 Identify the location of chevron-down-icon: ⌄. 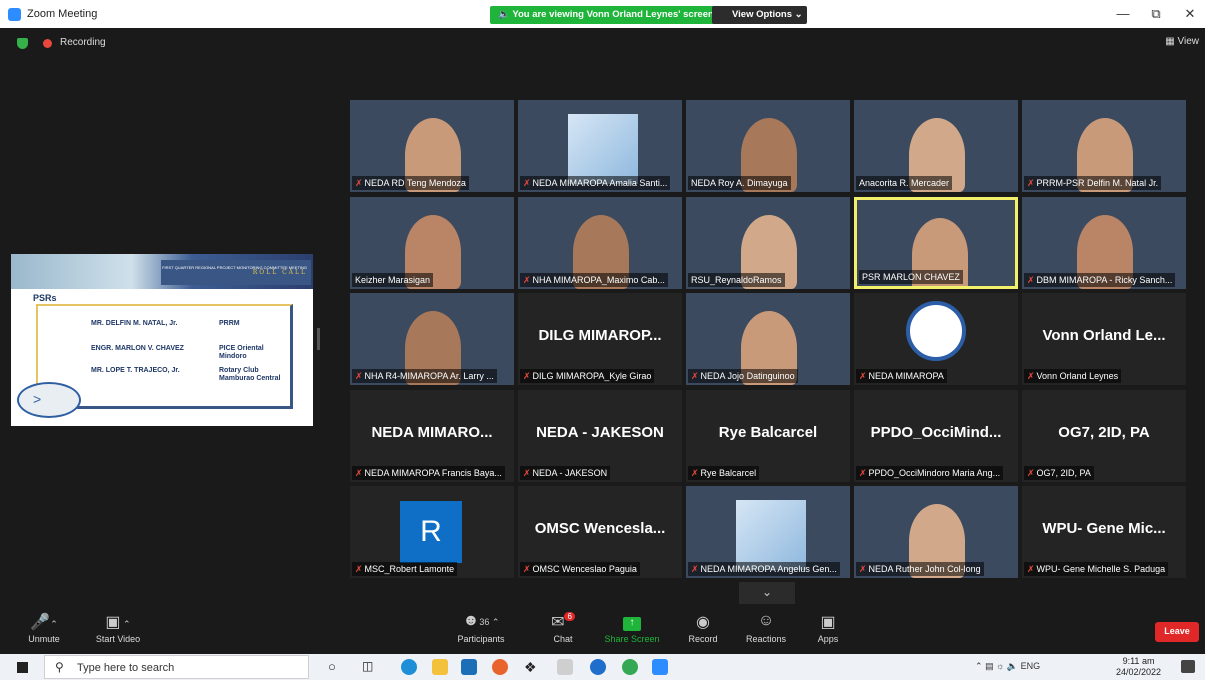
(767, 593).